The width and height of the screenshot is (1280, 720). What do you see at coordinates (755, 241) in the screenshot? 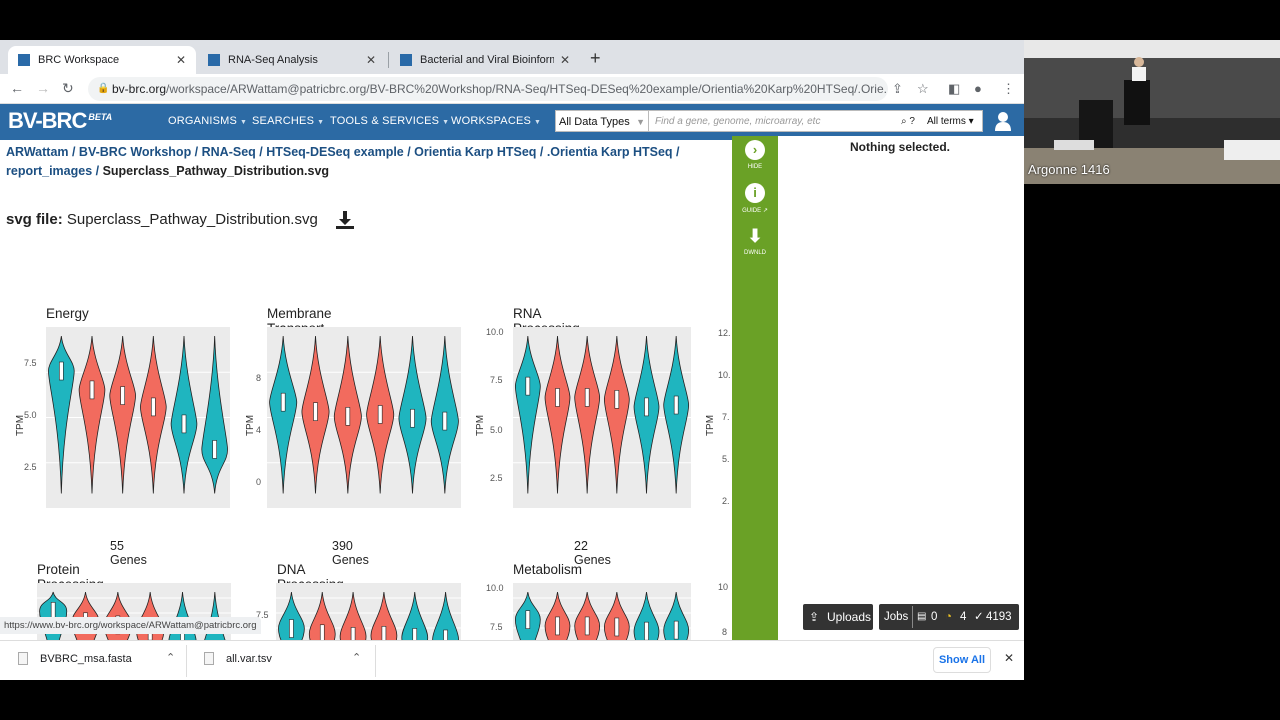
I see `download-button: ⬇ DWNLD` at bounding box center [755, 241].